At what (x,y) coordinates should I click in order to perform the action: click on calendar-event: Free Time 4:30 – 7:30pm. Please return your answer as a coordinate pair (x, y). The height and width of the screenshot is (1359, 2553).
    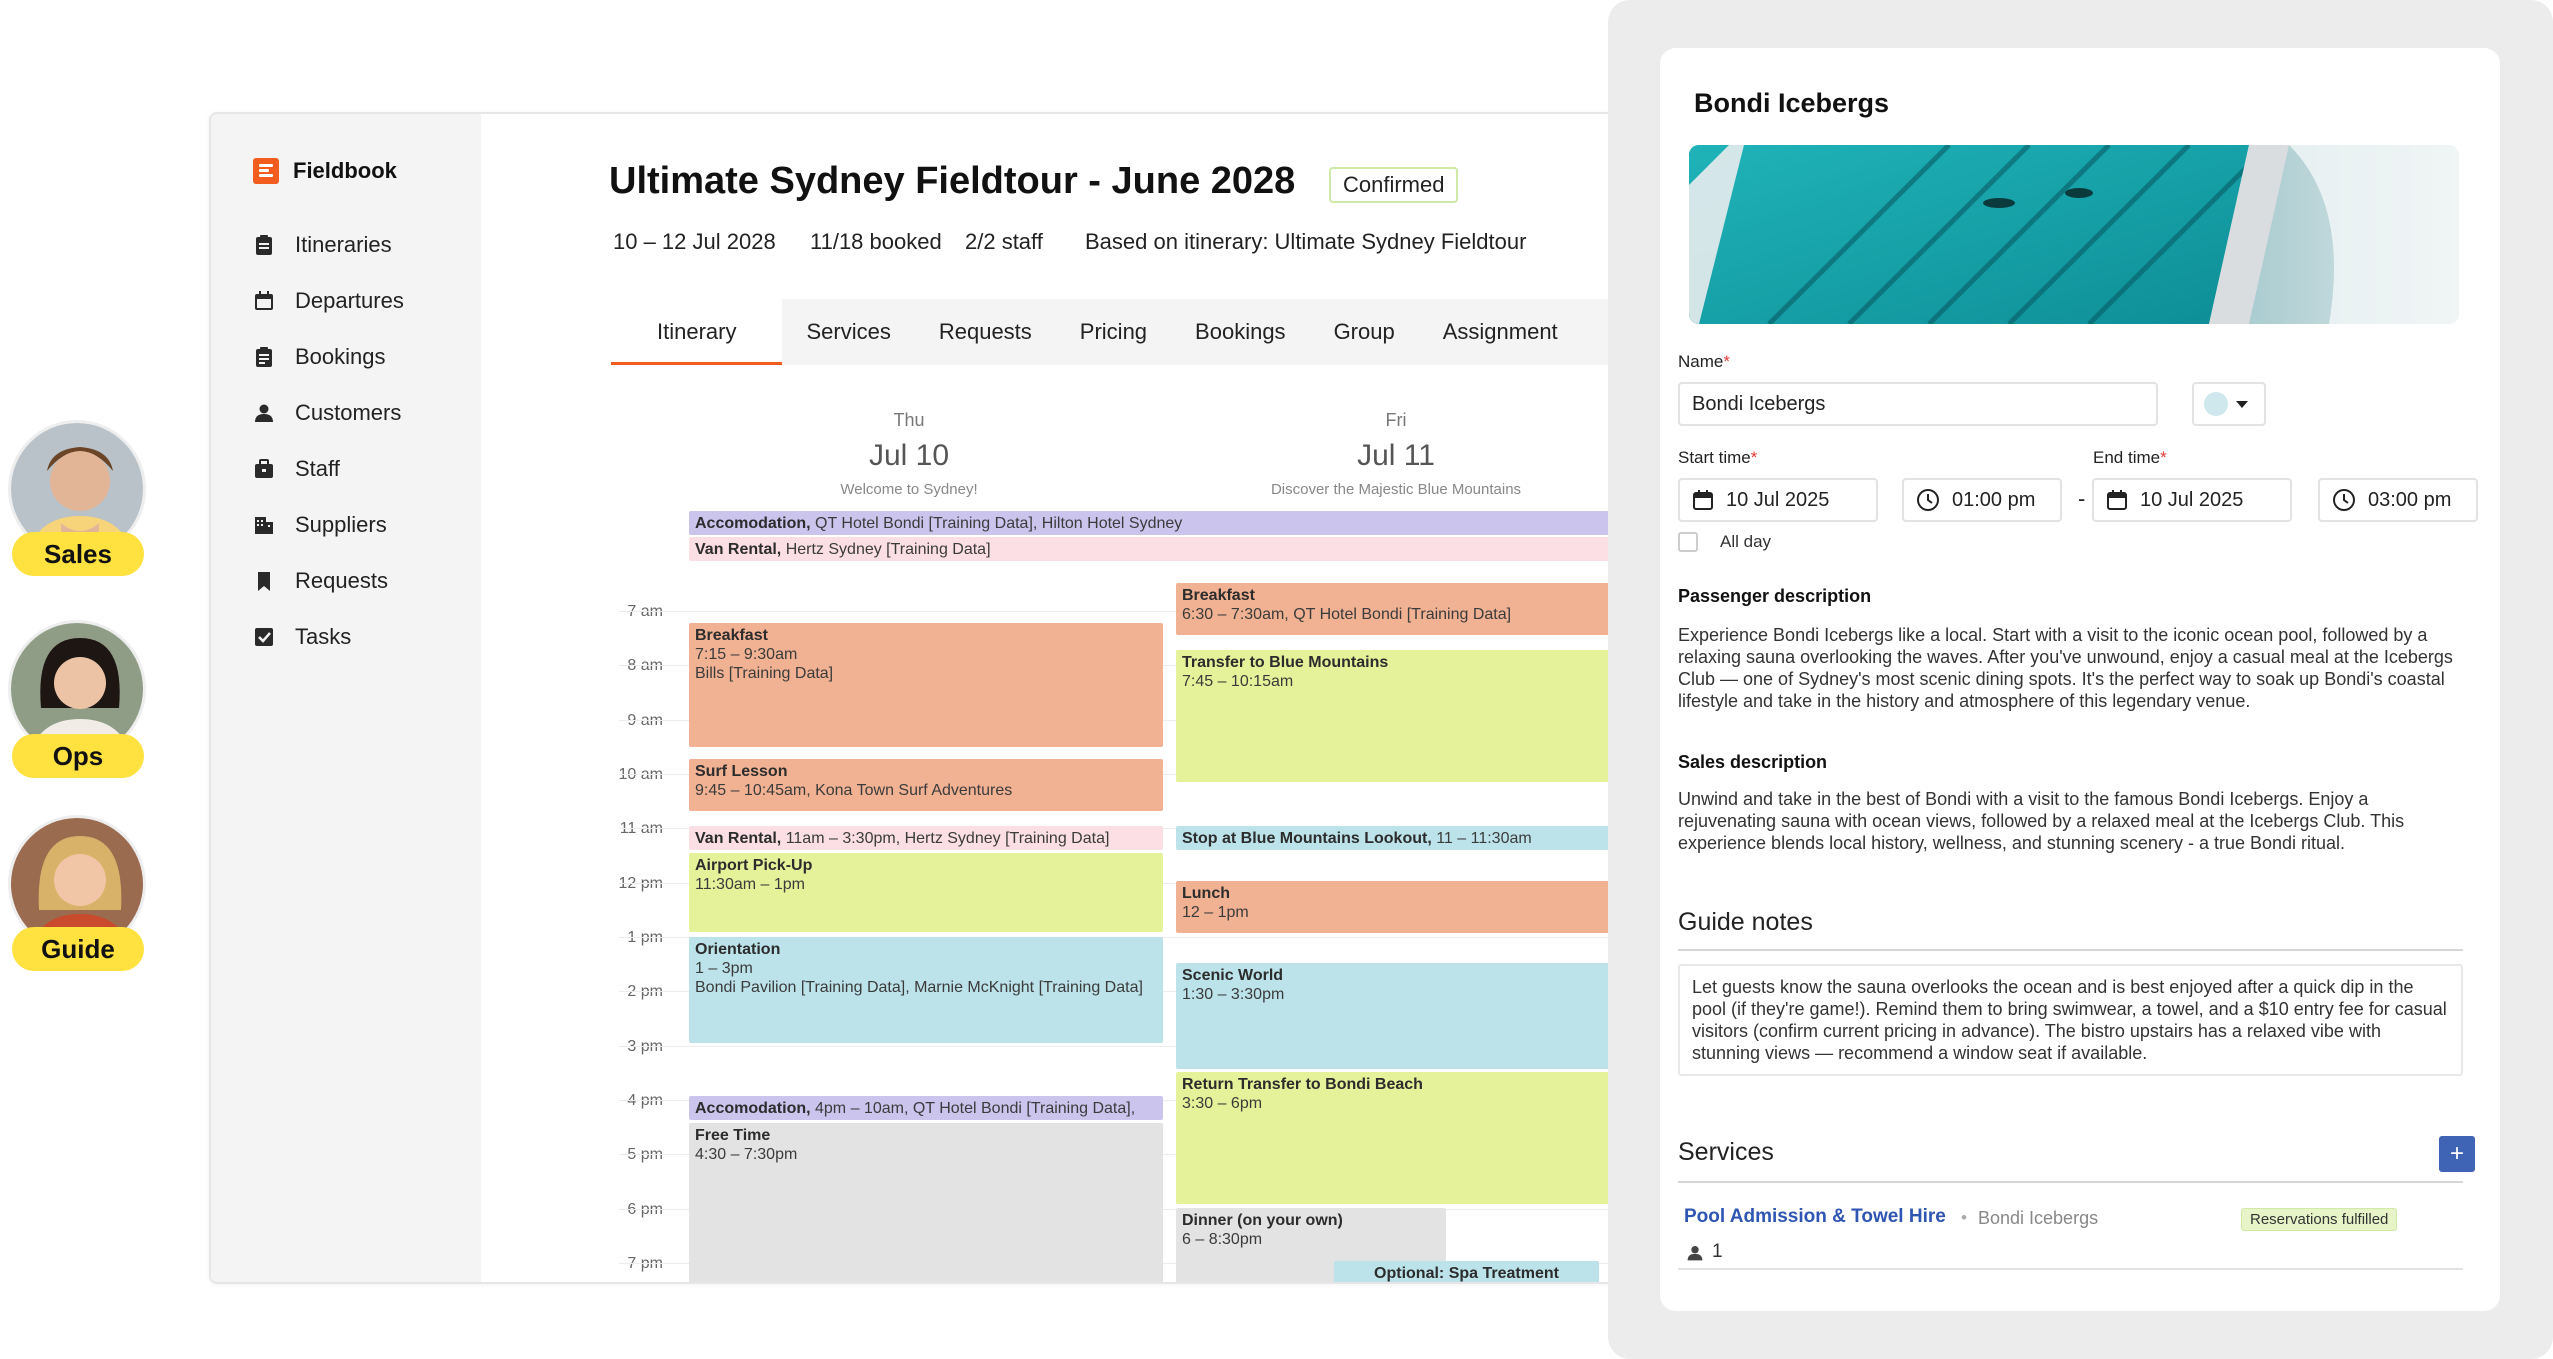
    Looking at the image, I should click on (926, 1202).